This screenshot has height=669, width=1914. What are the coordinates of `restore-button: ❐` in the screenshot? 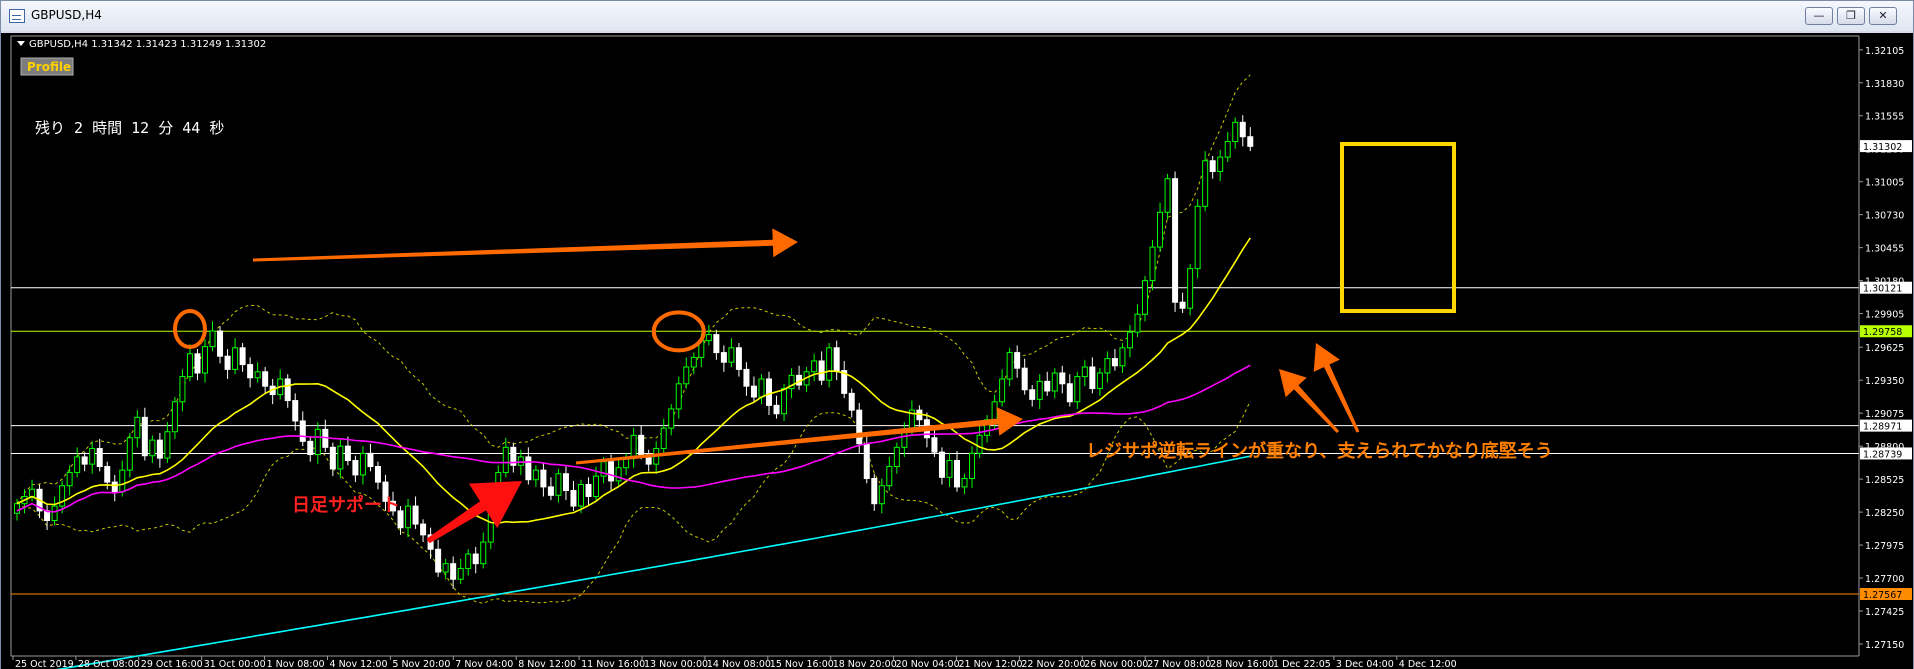 It's located at (1851, 16).